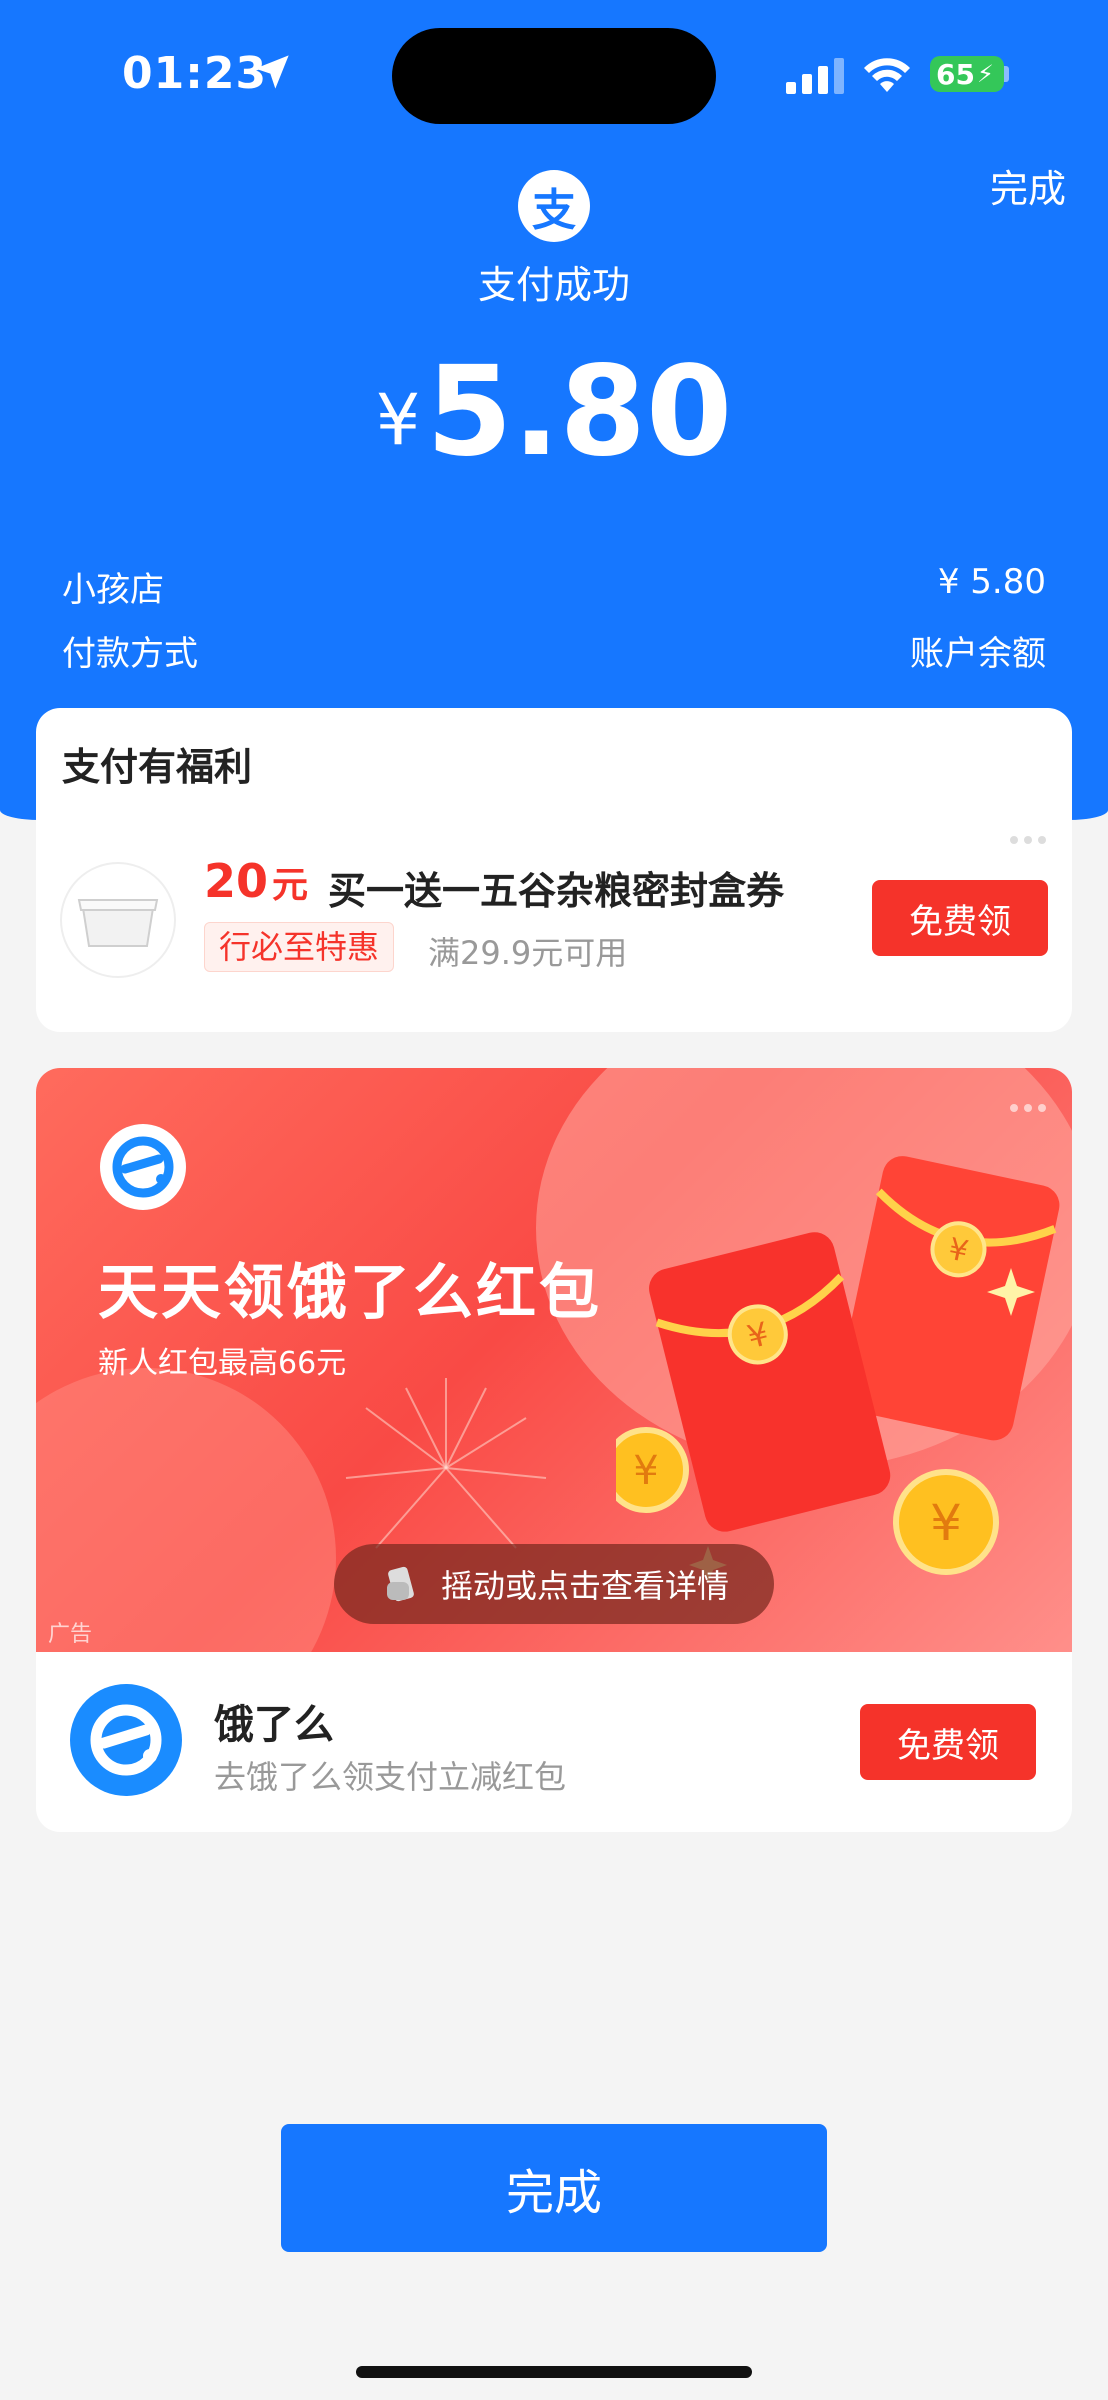 The image size is (1108, 2400). Describe the element at coordinates (272, 72) in the screenshot. I see `location-arrow-icon` at that location.